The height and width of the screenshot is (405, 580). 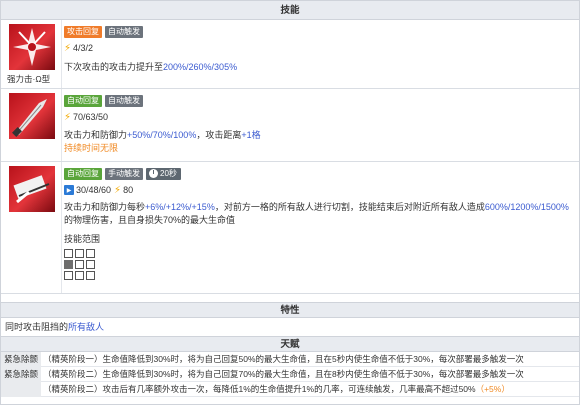 I want to click on skill-range-grid, so click(x=318, y=264).